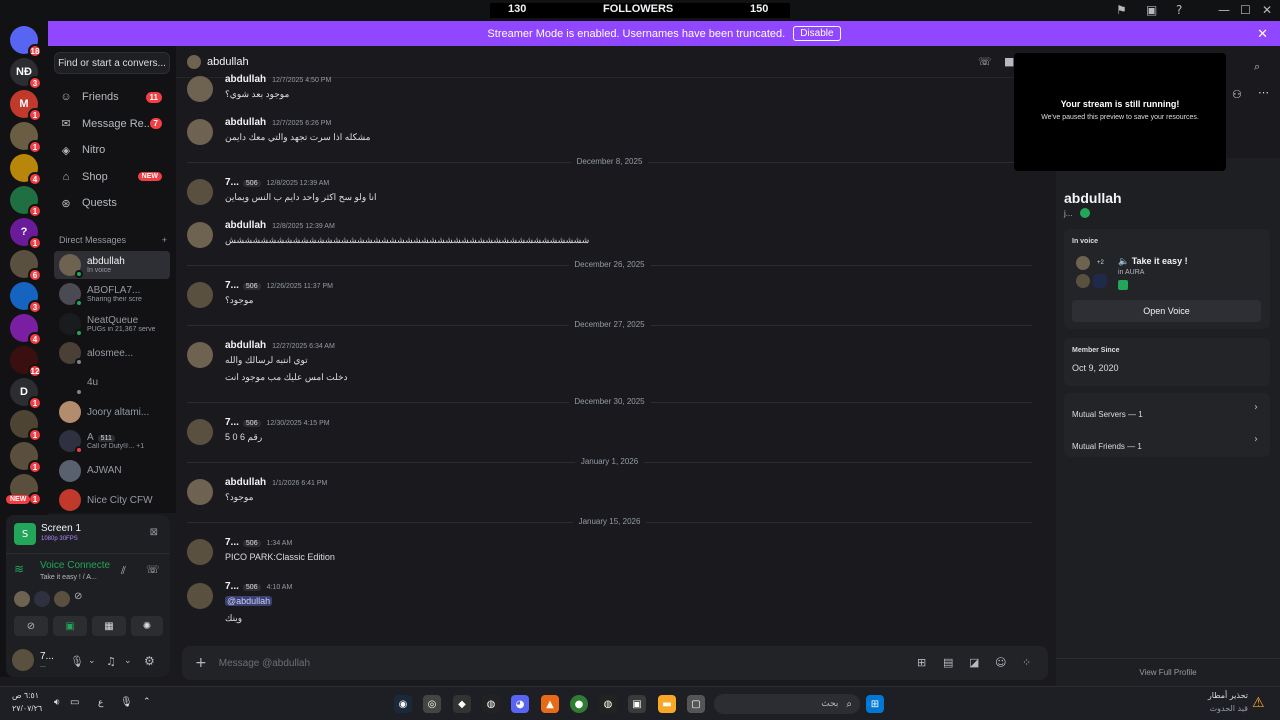 Image resolution: width=1280 pixels, height=720 pixels. I want to click on nav-item-message-re-: ✉ Message Re... 7, so click(112, 124).